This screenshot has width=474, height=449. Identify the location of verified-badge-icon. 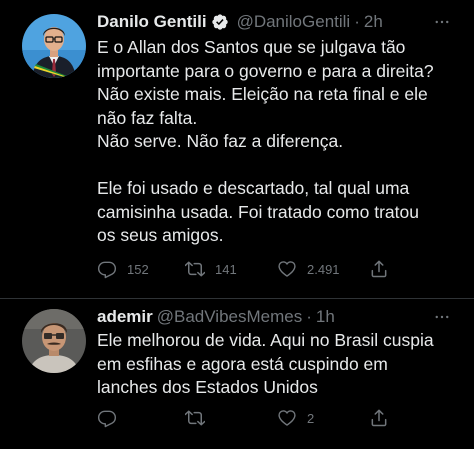
(220, 22).